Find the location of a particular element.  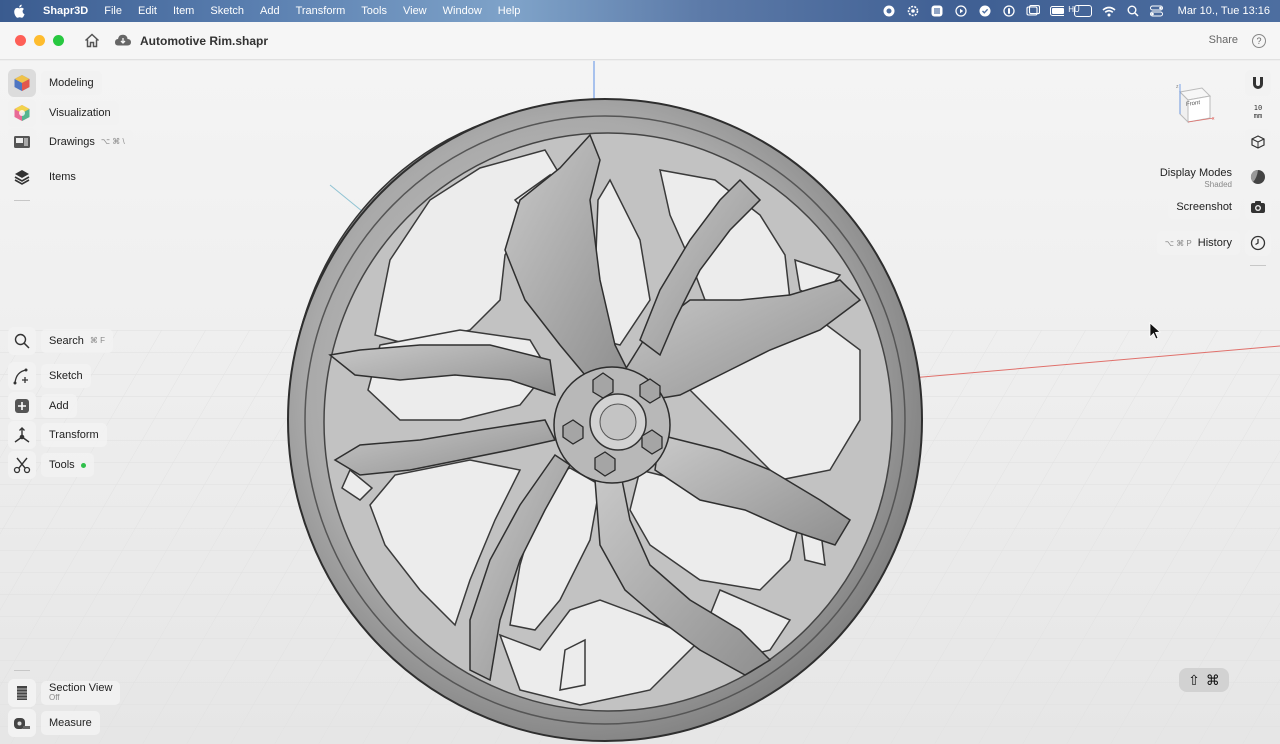

workspace-drawings: Drawings ⌥ ⌘ \ is located at coordinates (70, 142).